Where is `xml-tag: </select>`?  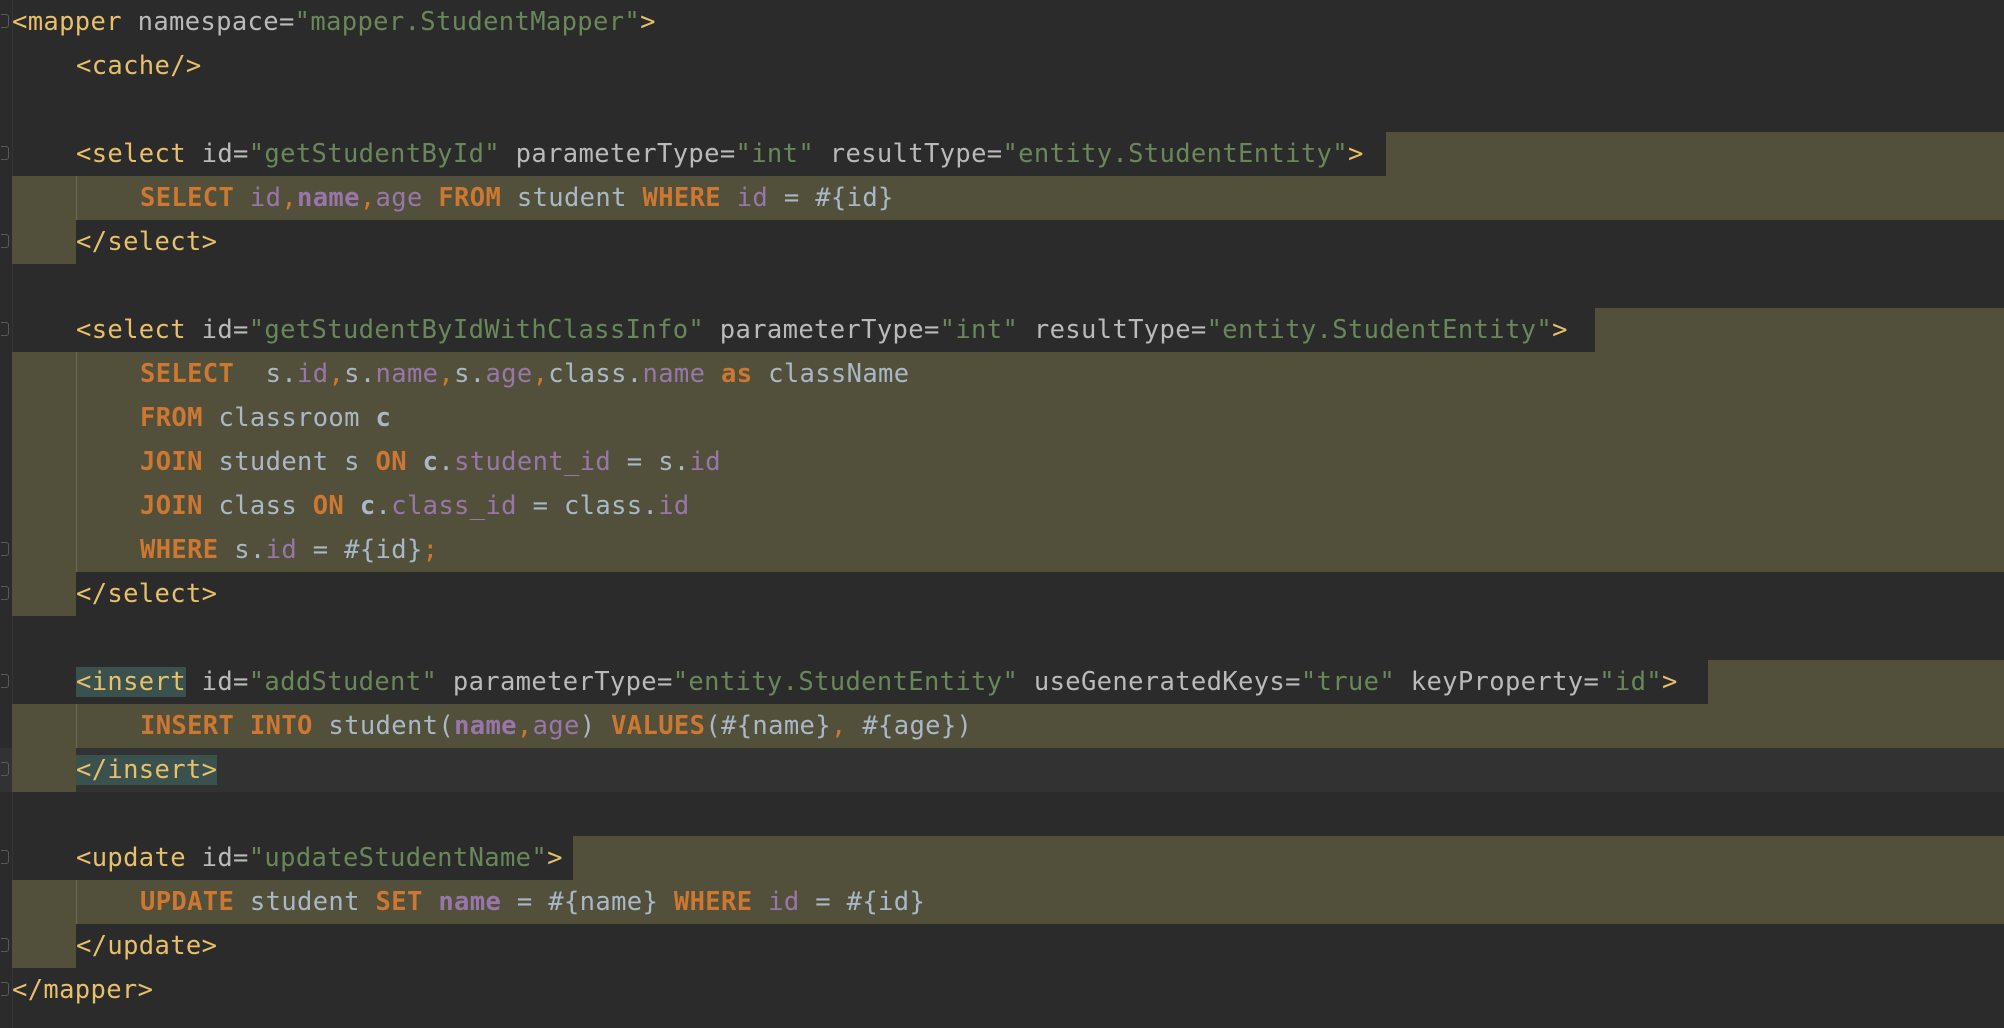 xml-tag: </select> is located at coordinates (147, 594).